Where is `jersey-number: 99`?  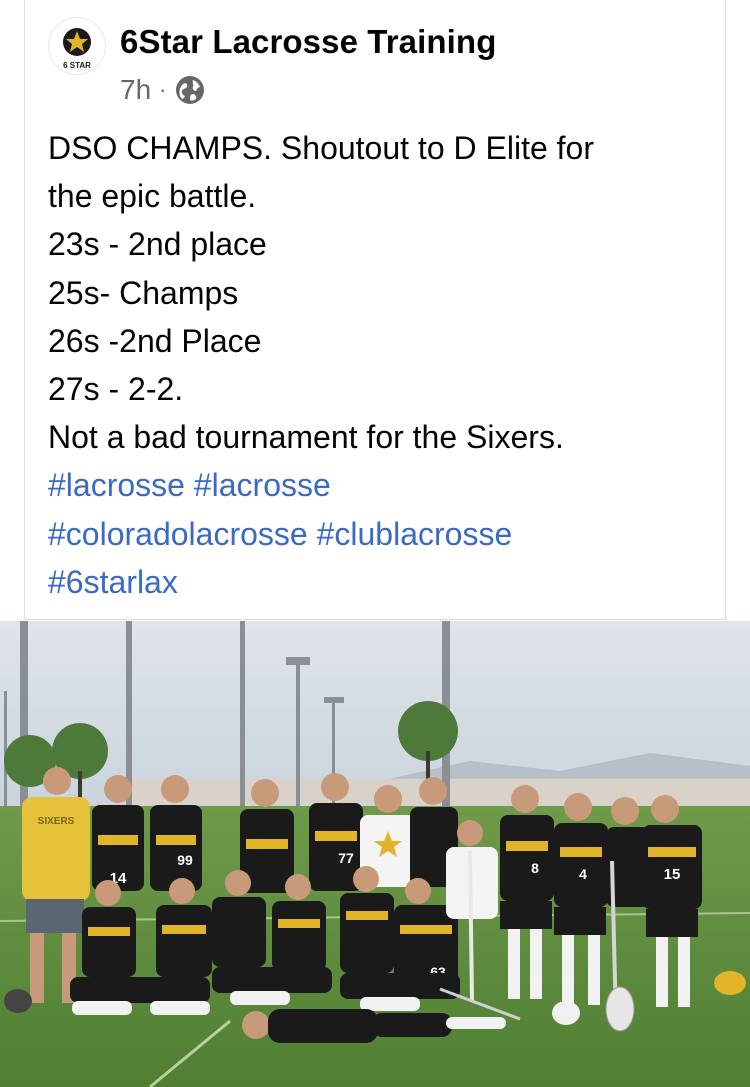 jersey-number: 99 is located at coordinates (185, 860).